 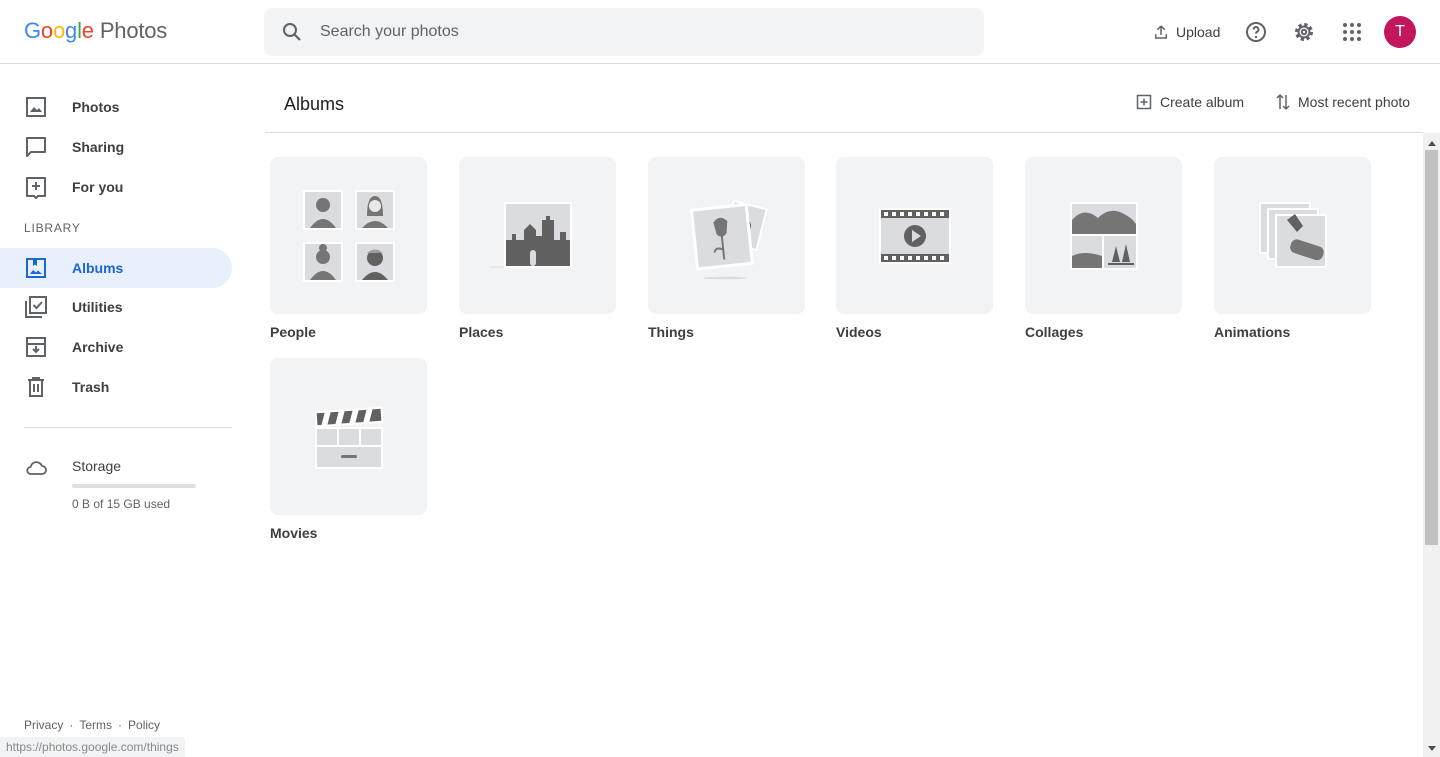 I want to click on sidebar-item-photos: Photos, so click(x=116, y=107).